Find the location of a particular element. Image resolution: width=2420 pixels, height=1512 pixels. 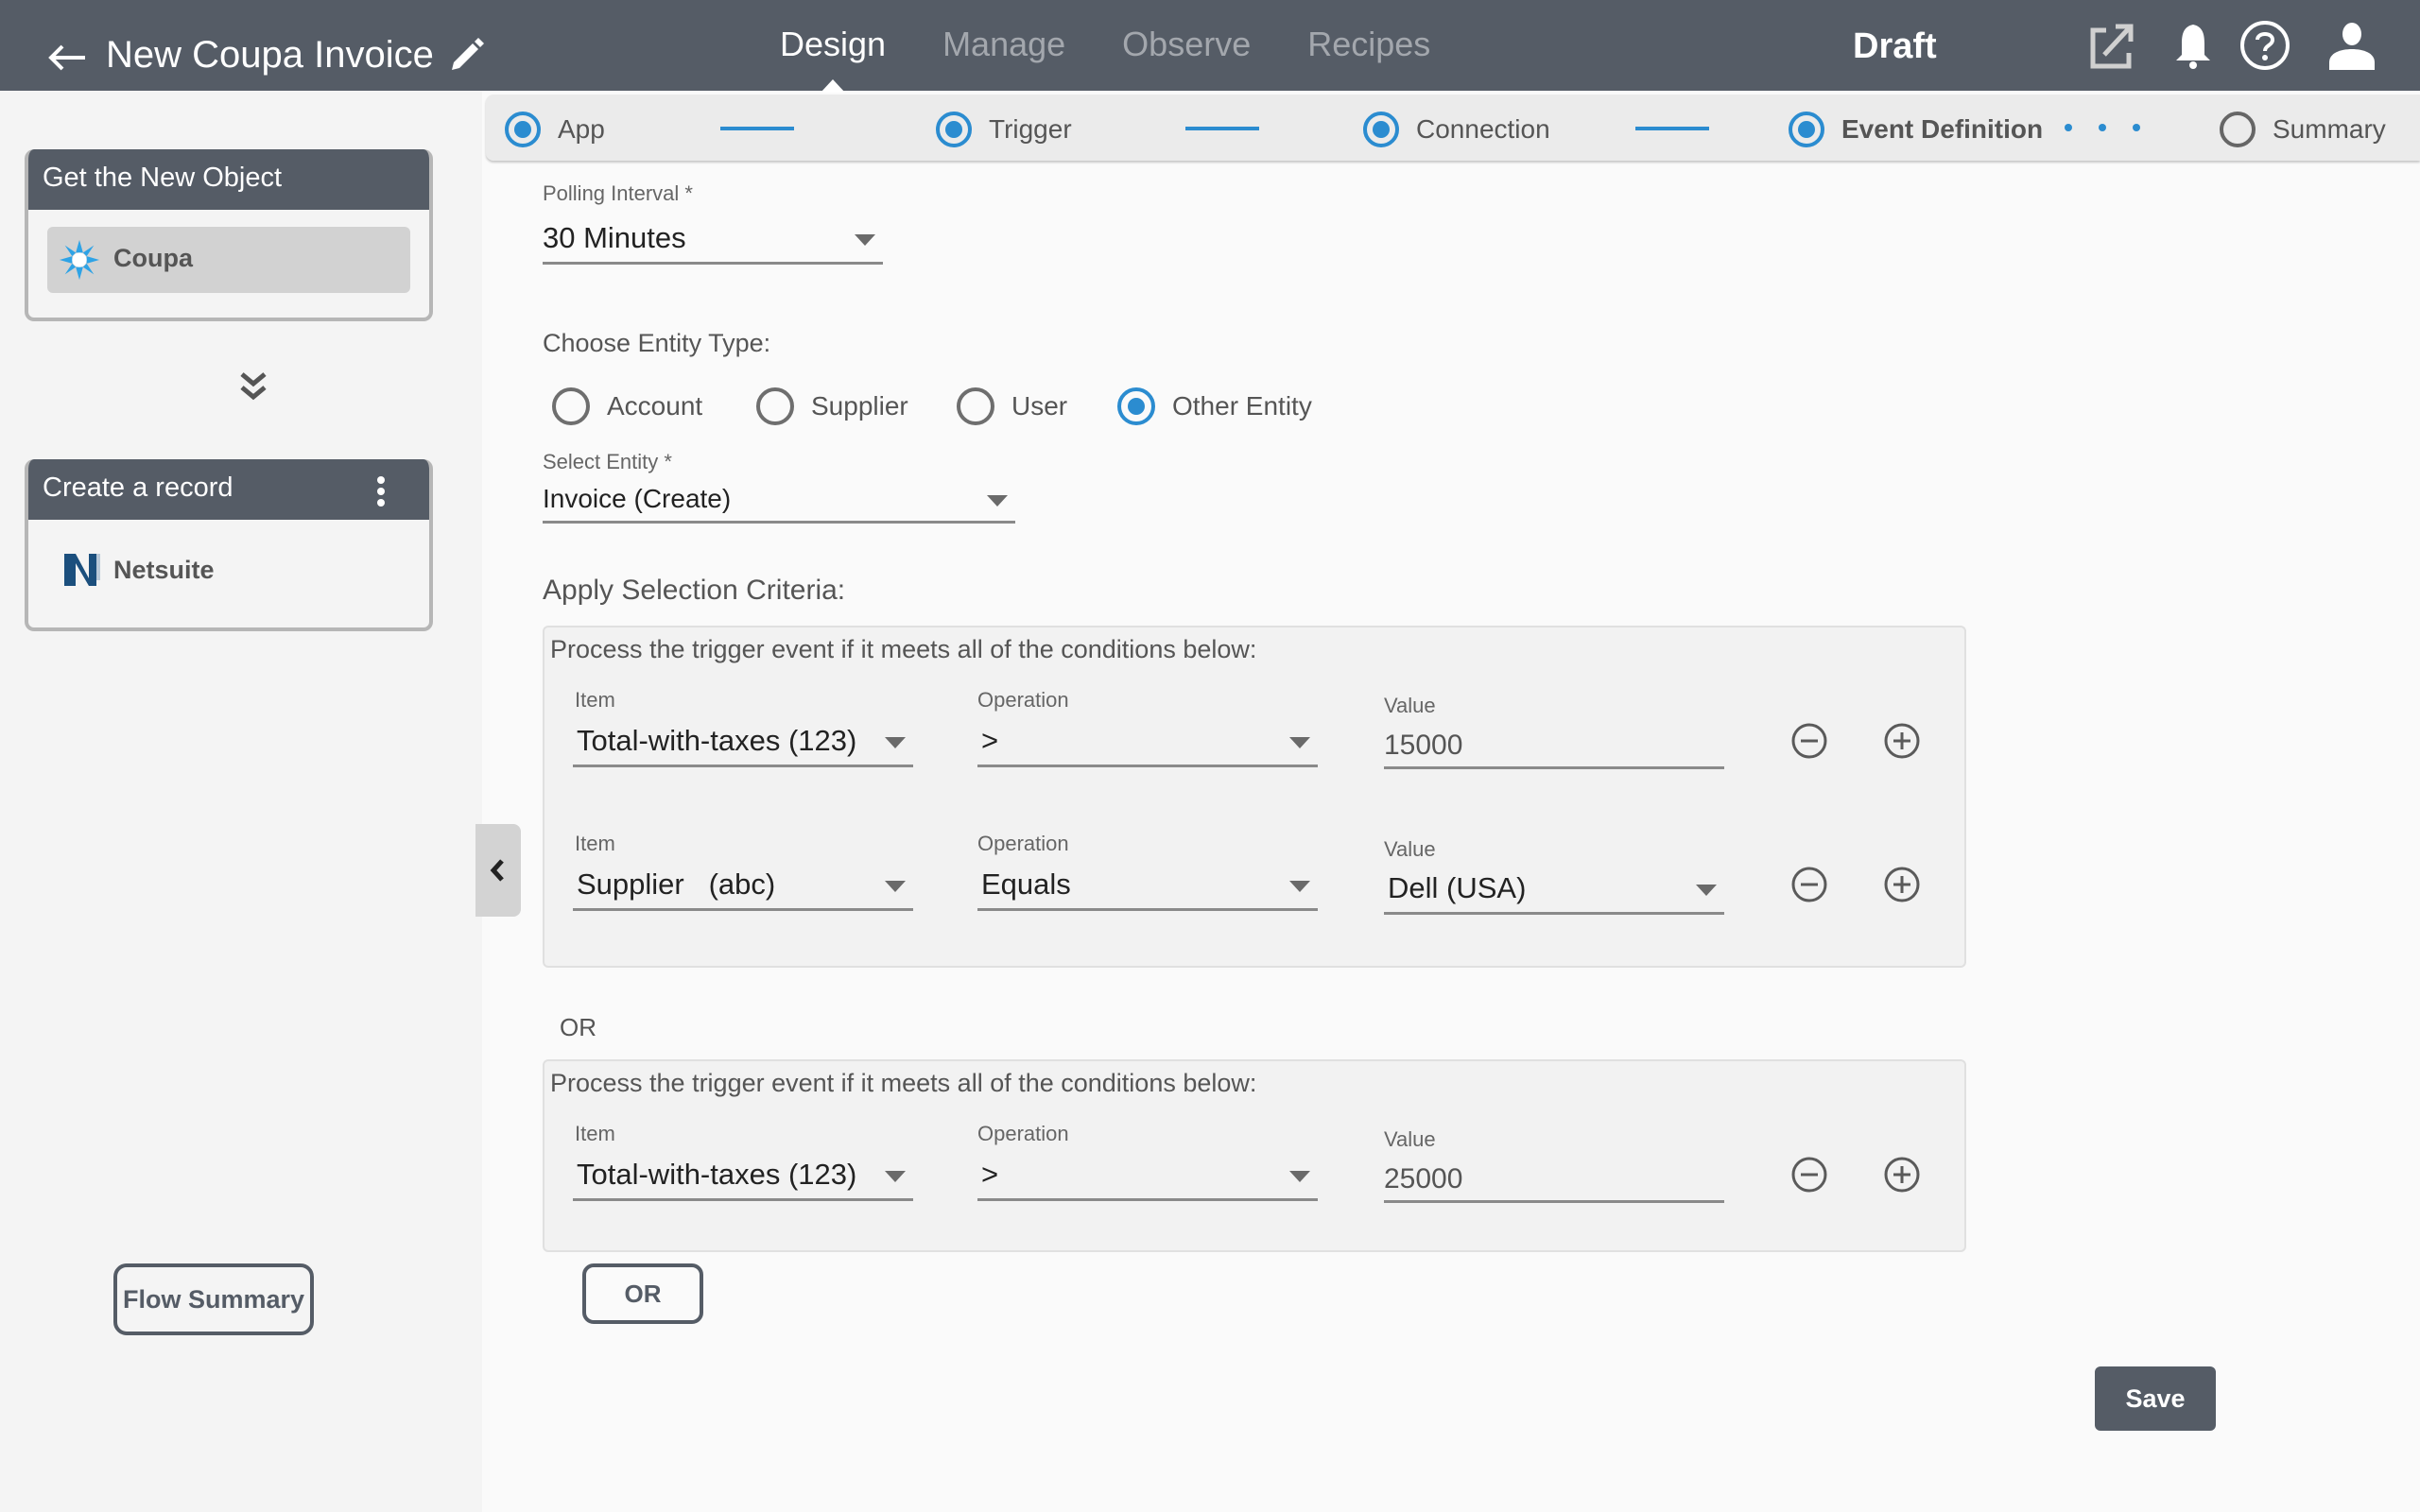

polling-interval-label: Polling Interval * is located at coordinates (618, 193).